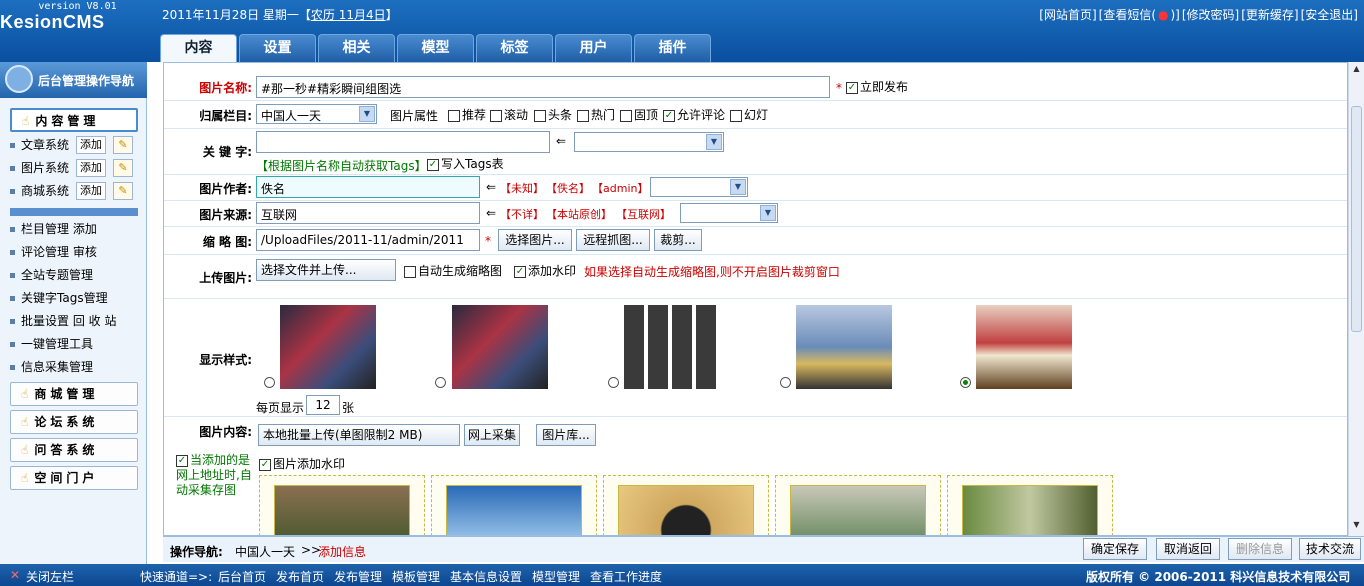 This screenshot has width=1364, height=586. Describe the element at coordinates (672, 48) in the screenshot. I see `tab-plugins: 插件` at that location.